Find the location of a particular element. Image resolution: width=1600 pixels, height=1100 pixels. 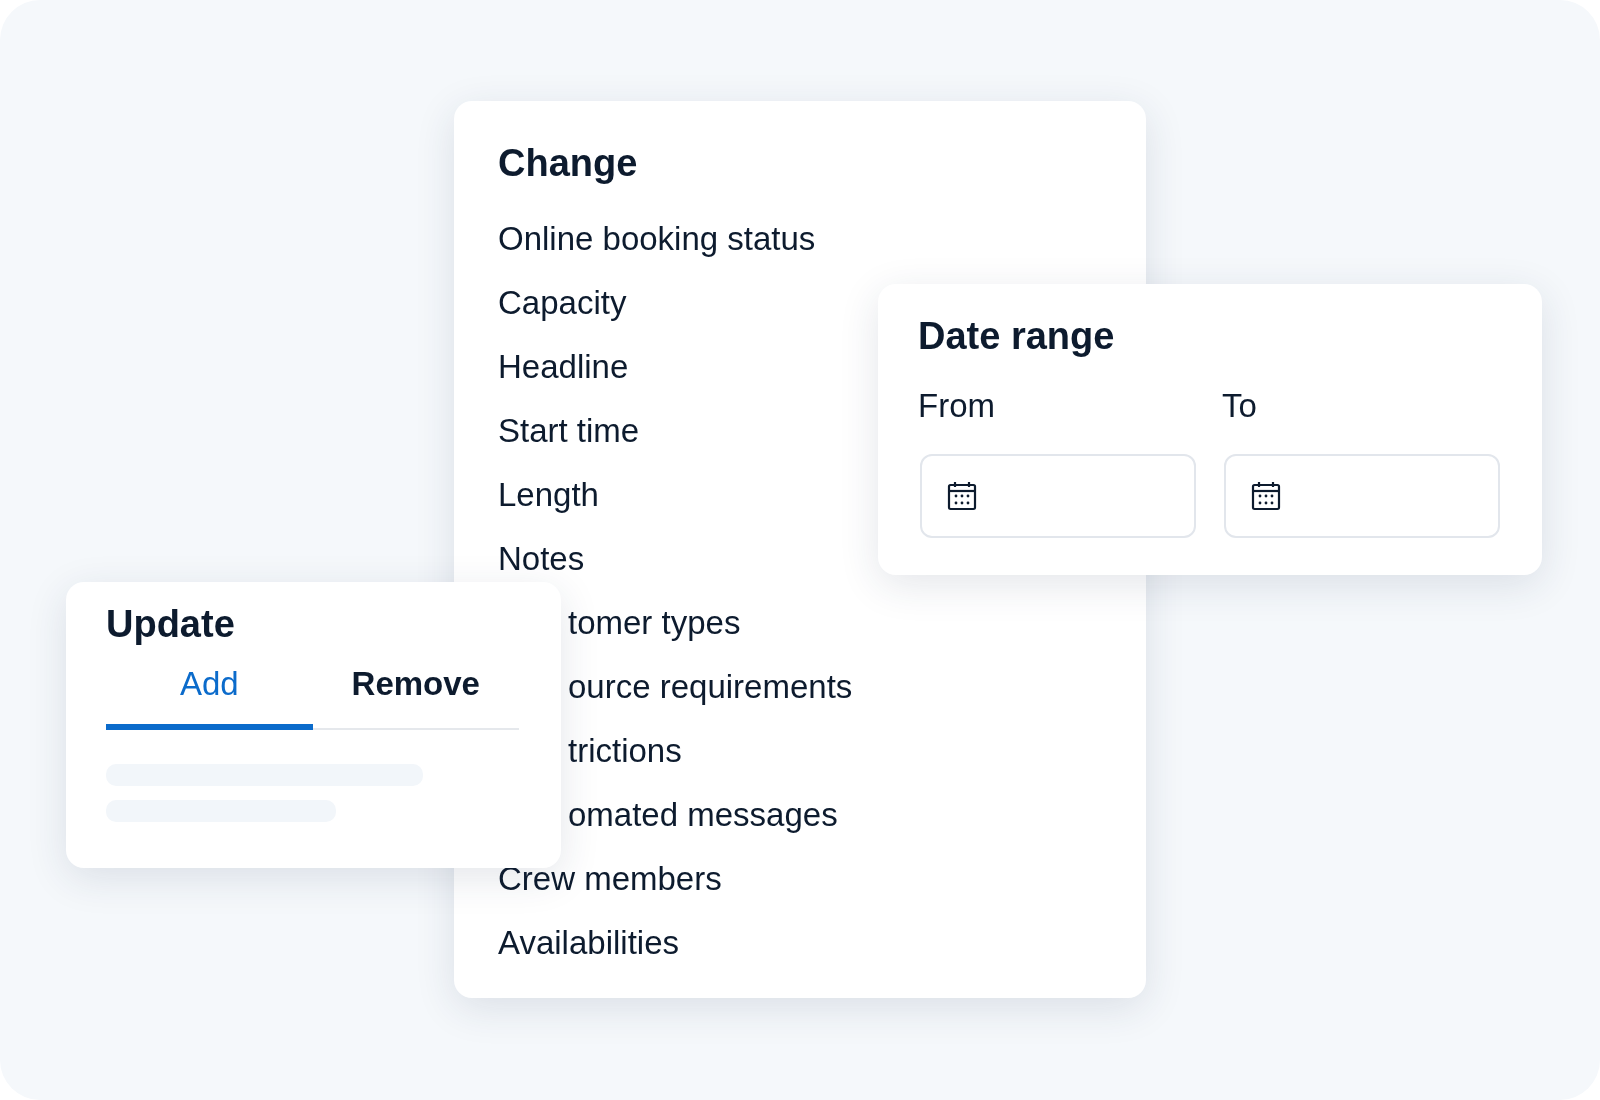

card-title: Update is located at coordinates (171, 624).